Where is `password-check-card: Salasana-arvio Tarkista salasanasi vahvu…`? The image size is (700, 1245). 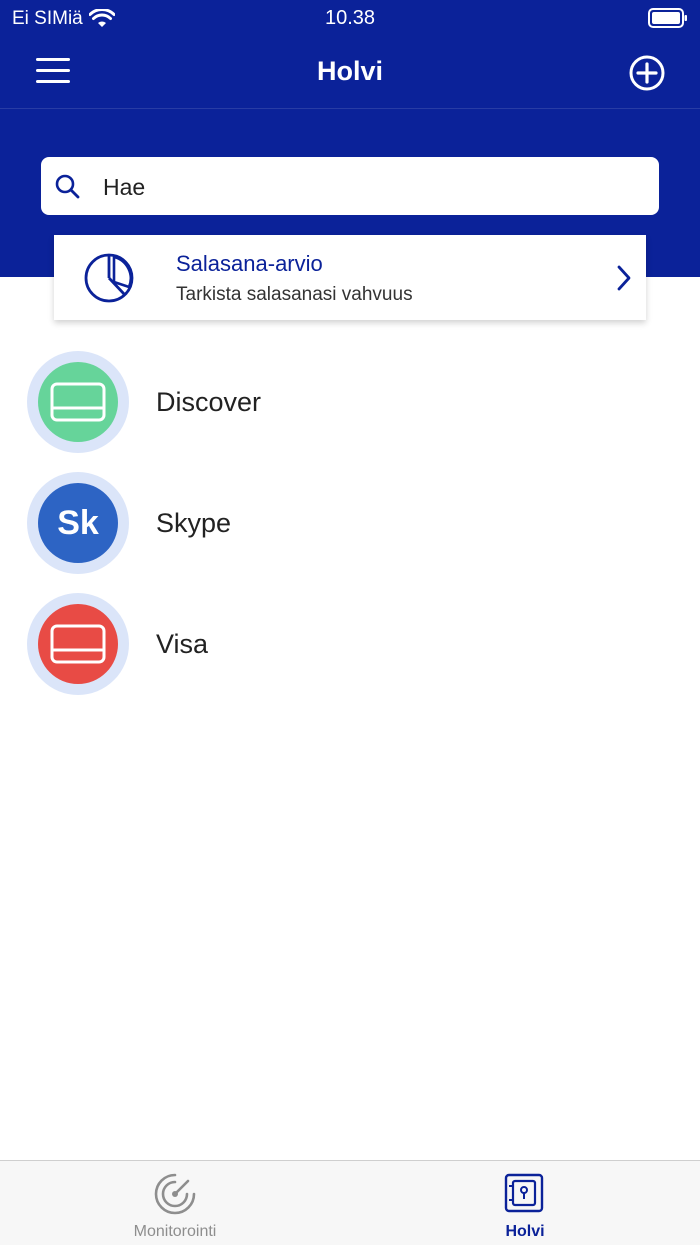
password-check-card: Salasana-arvio Tarkista salasanasi vahvu… is located at coordinates (350, 277).